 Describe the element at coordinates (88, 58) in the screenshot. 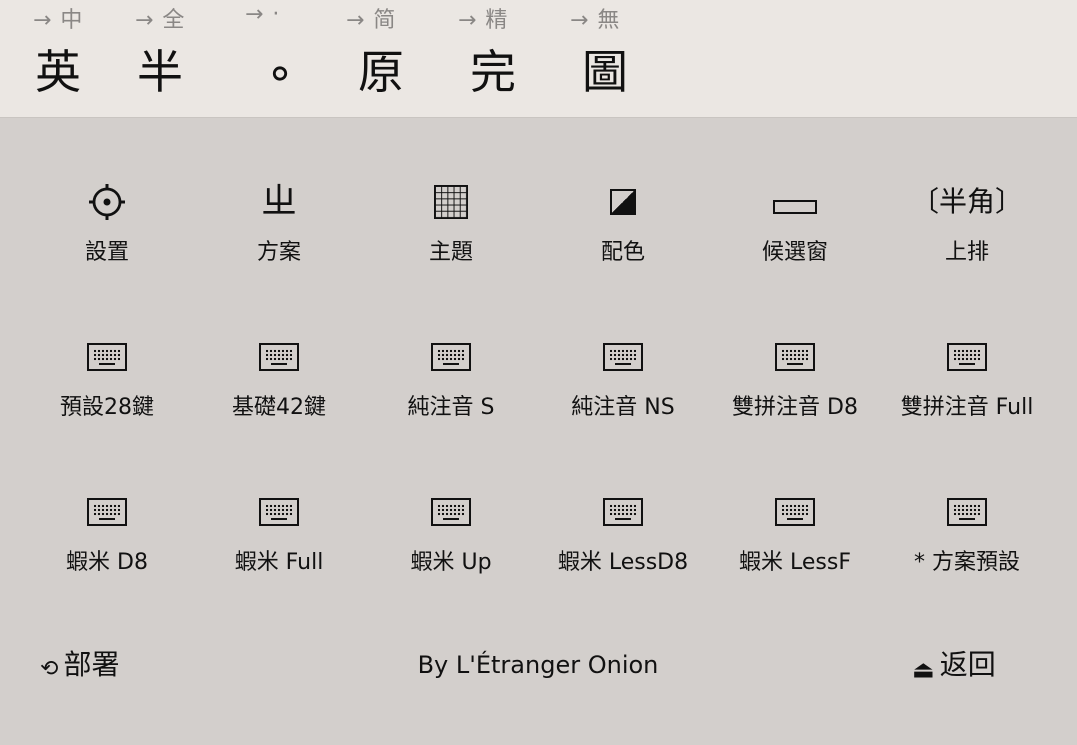

I see `toggle-chinese-english: → 中 英` at that location.